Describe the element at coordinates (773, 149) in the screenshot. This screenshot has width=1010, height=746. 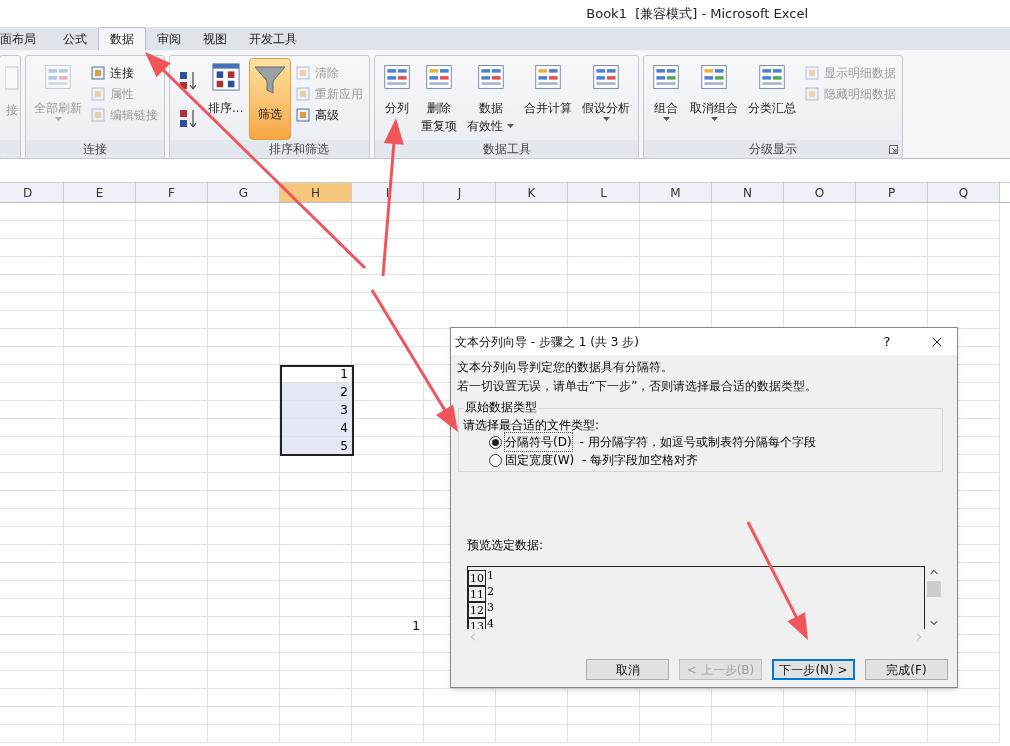
I see `group-label: 分级显示` at that location.